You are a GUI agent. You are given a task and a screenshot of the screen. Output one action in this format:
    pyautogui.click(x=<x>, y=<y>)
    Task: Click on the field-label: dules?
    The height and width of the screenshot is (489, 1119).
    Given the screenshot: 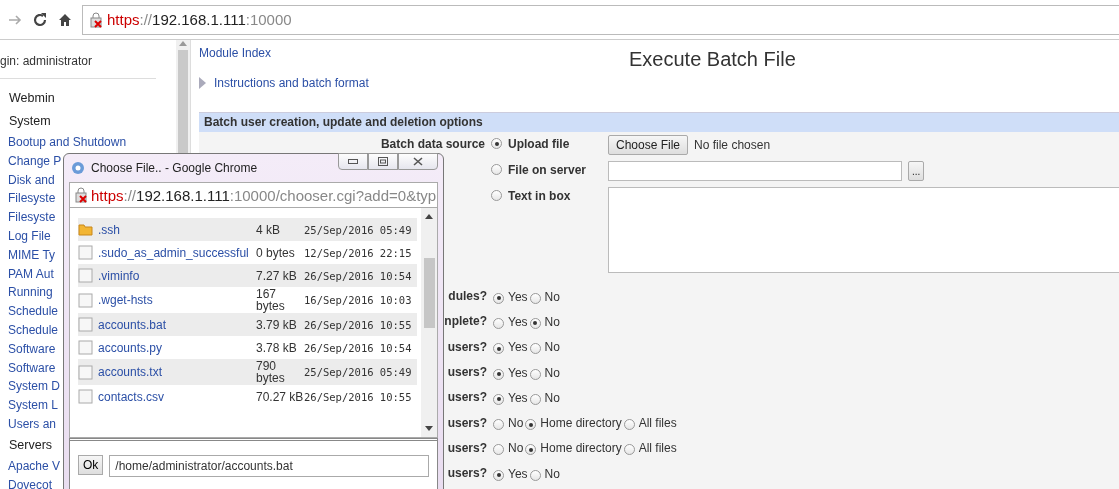 What is the action you would take?
    pyautogui.click(x=467, y=296)
    